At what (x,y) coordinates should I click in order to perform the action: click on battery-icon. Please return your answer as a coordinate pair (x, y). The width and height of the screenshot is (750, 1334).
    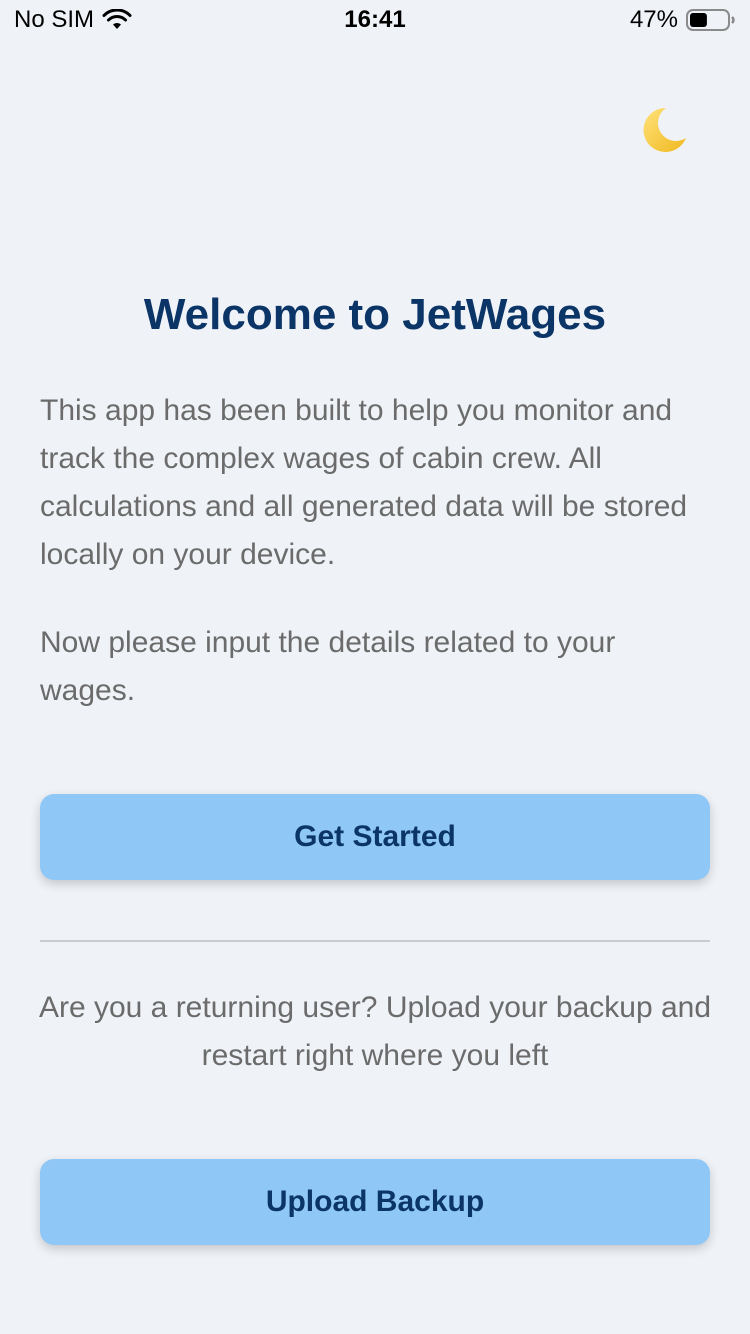
    Looking at the image, I should click on (710, 20).